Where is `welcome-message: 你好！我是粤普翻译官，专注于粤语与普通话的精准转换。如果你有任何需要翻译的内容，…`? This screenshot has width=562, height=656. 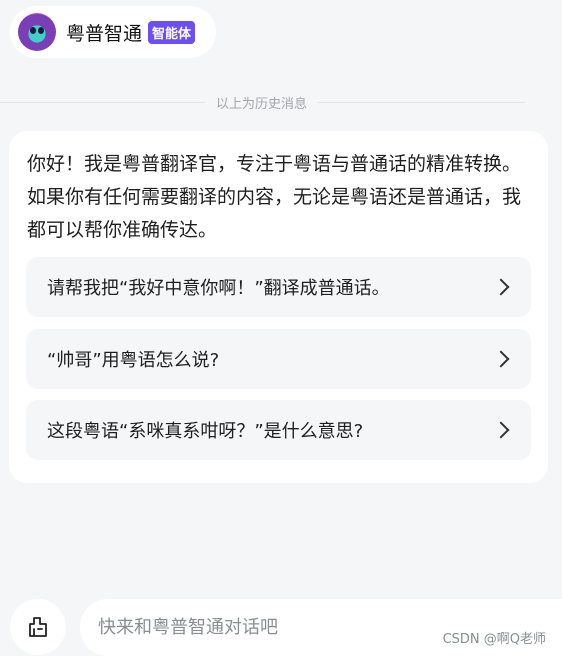 welcome-message: 你好！我是粤普翻译官，专注于粤语与普通话的精准转换。如果你有任何需要翻译的内容，… is located at coordinates (274, 197).